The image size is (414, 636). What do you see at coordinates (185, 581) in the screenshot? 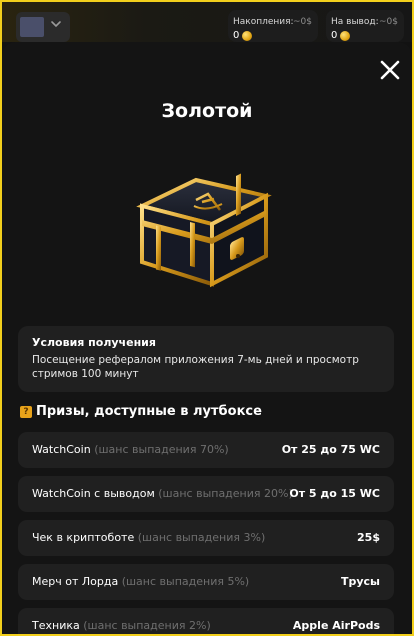
I see `prize-chance: (шанс выпадения 5%)` at bounding box center [185, 581].